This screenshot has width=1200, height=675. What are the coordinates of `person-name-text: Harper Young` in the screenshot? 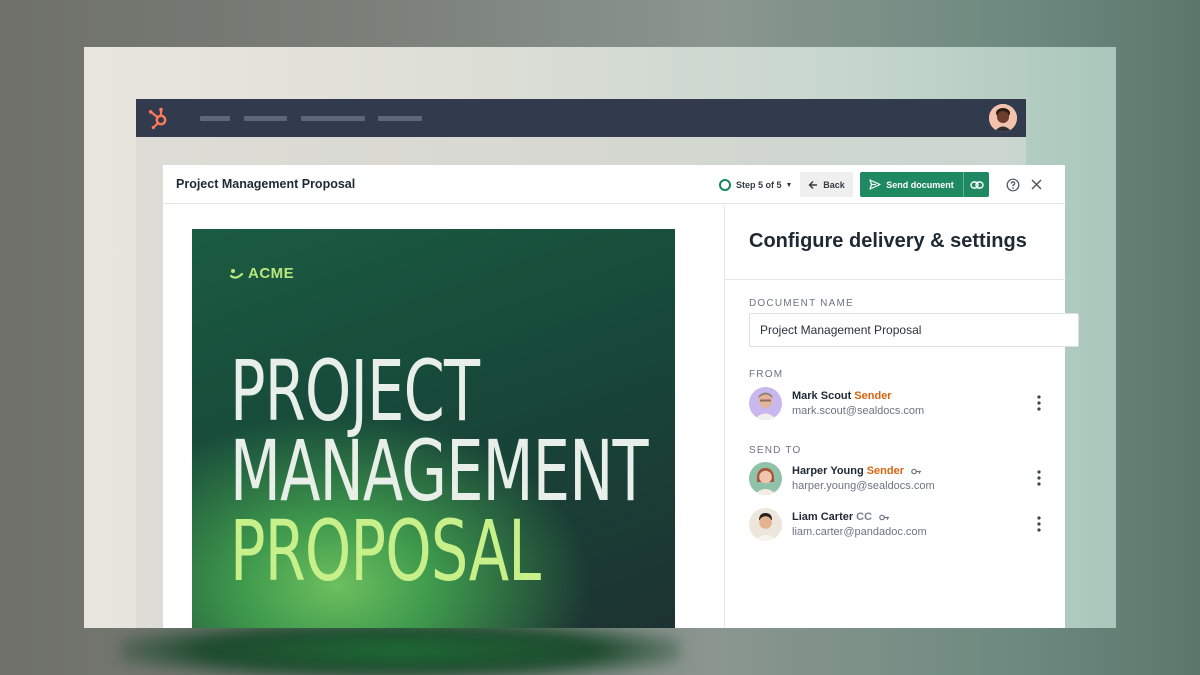 It's located at (828, 471).